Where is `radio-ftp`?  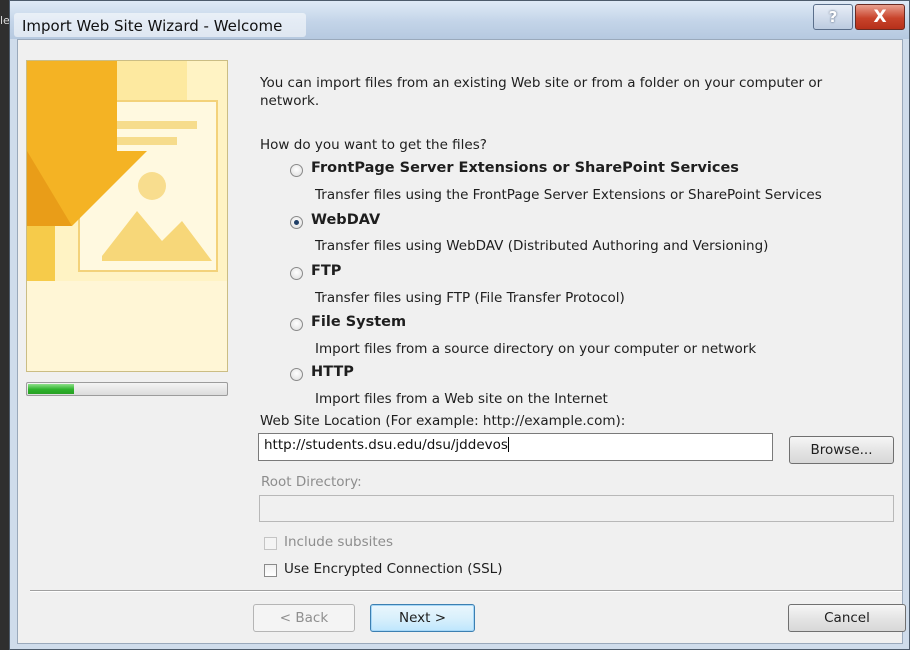
radio-ftp is located at coordinates (296, 273).